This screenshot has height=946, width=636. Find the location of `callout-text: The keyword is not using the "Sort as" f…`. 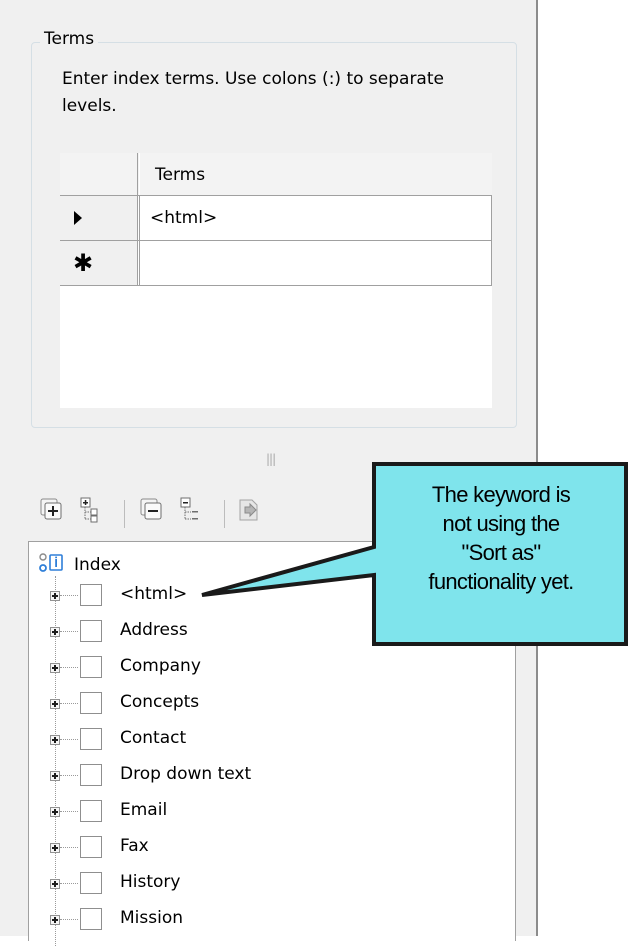

callout-text: The keyword is not using the "Sort as" f… is located at coordinates (501, 538).